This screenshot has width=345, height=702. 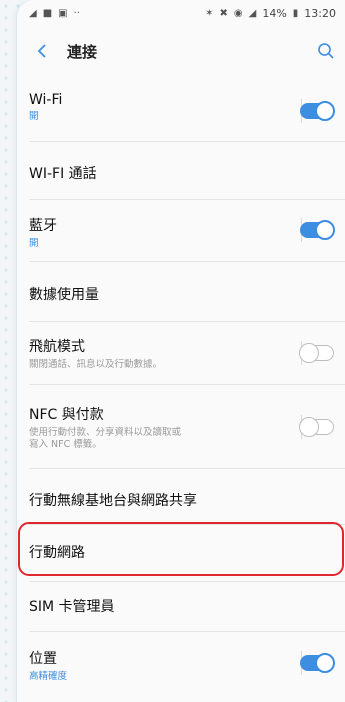 I want to click on bluetooth-toggle, so click(x=317, y=230).